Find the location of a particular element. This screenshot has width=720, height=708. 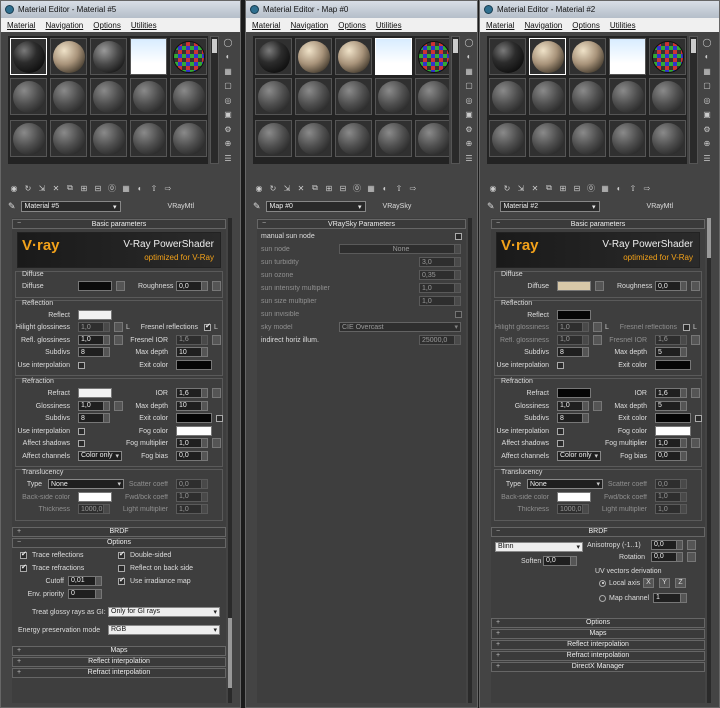

refract-color-swatch is located at coordinates (95, 393).